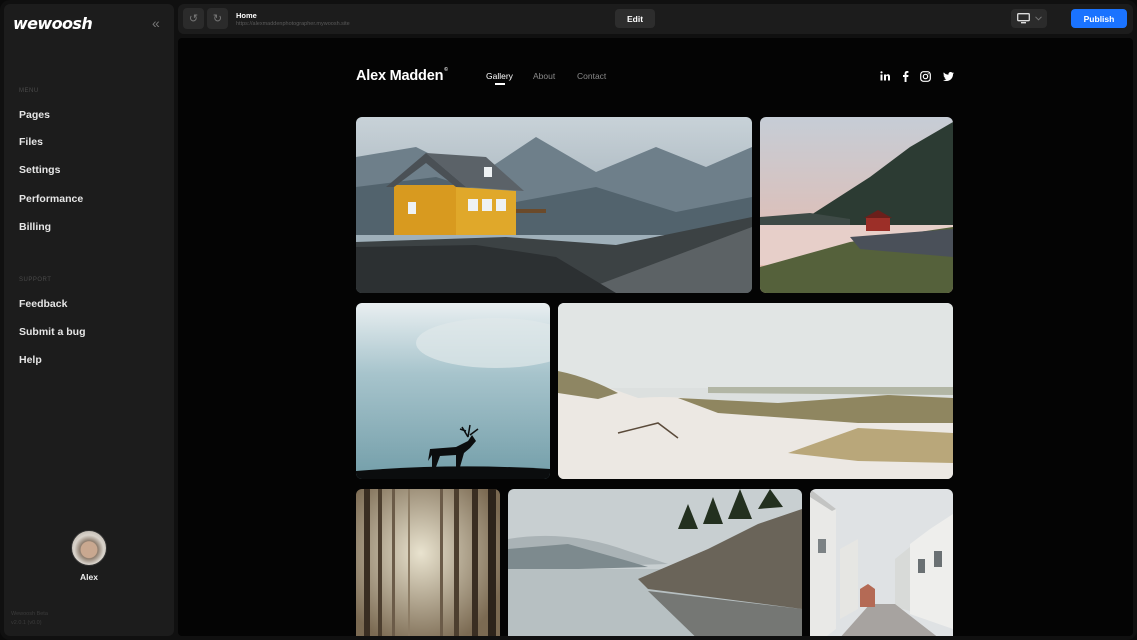 This screenshot has height=640, width=1137. What do you see at coordinates (544, 76) in the screenshot?
I see `site-nav-about: About` at bounding box center [544, 76].